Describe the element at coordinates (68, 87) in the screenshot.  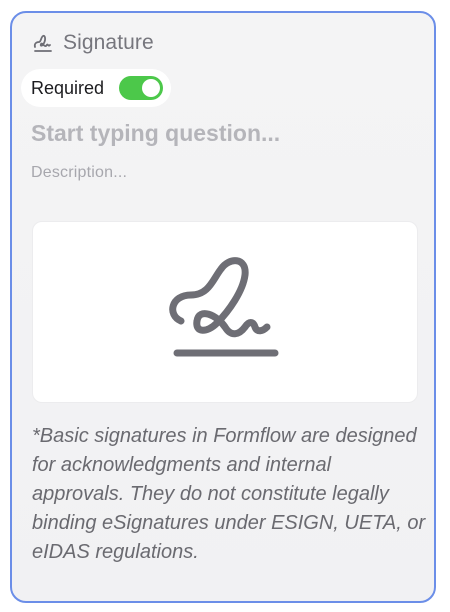
I see `required-label: Required` at that location.